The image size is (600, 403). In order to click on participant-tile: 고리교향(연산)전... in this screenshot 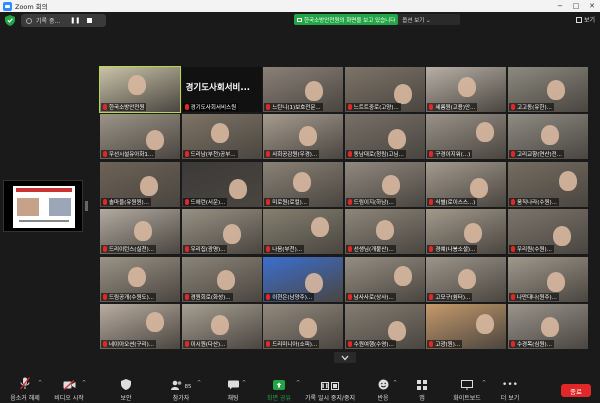, I will do `click(548, 137)`.